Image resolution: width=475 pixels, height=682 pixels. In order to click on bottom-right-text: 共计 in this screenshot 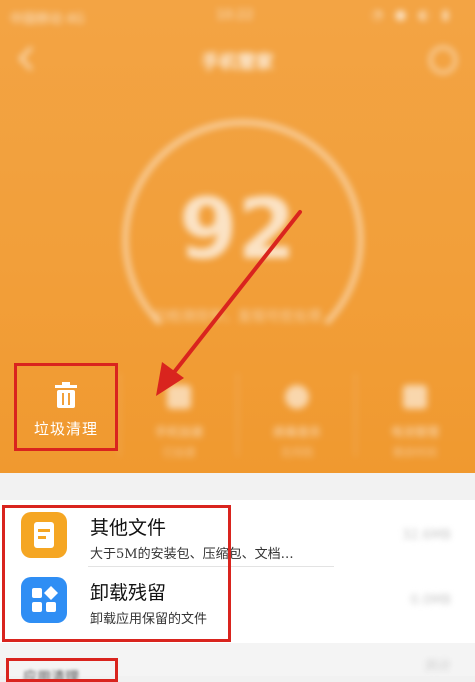, I will do `click(437, 666)`.